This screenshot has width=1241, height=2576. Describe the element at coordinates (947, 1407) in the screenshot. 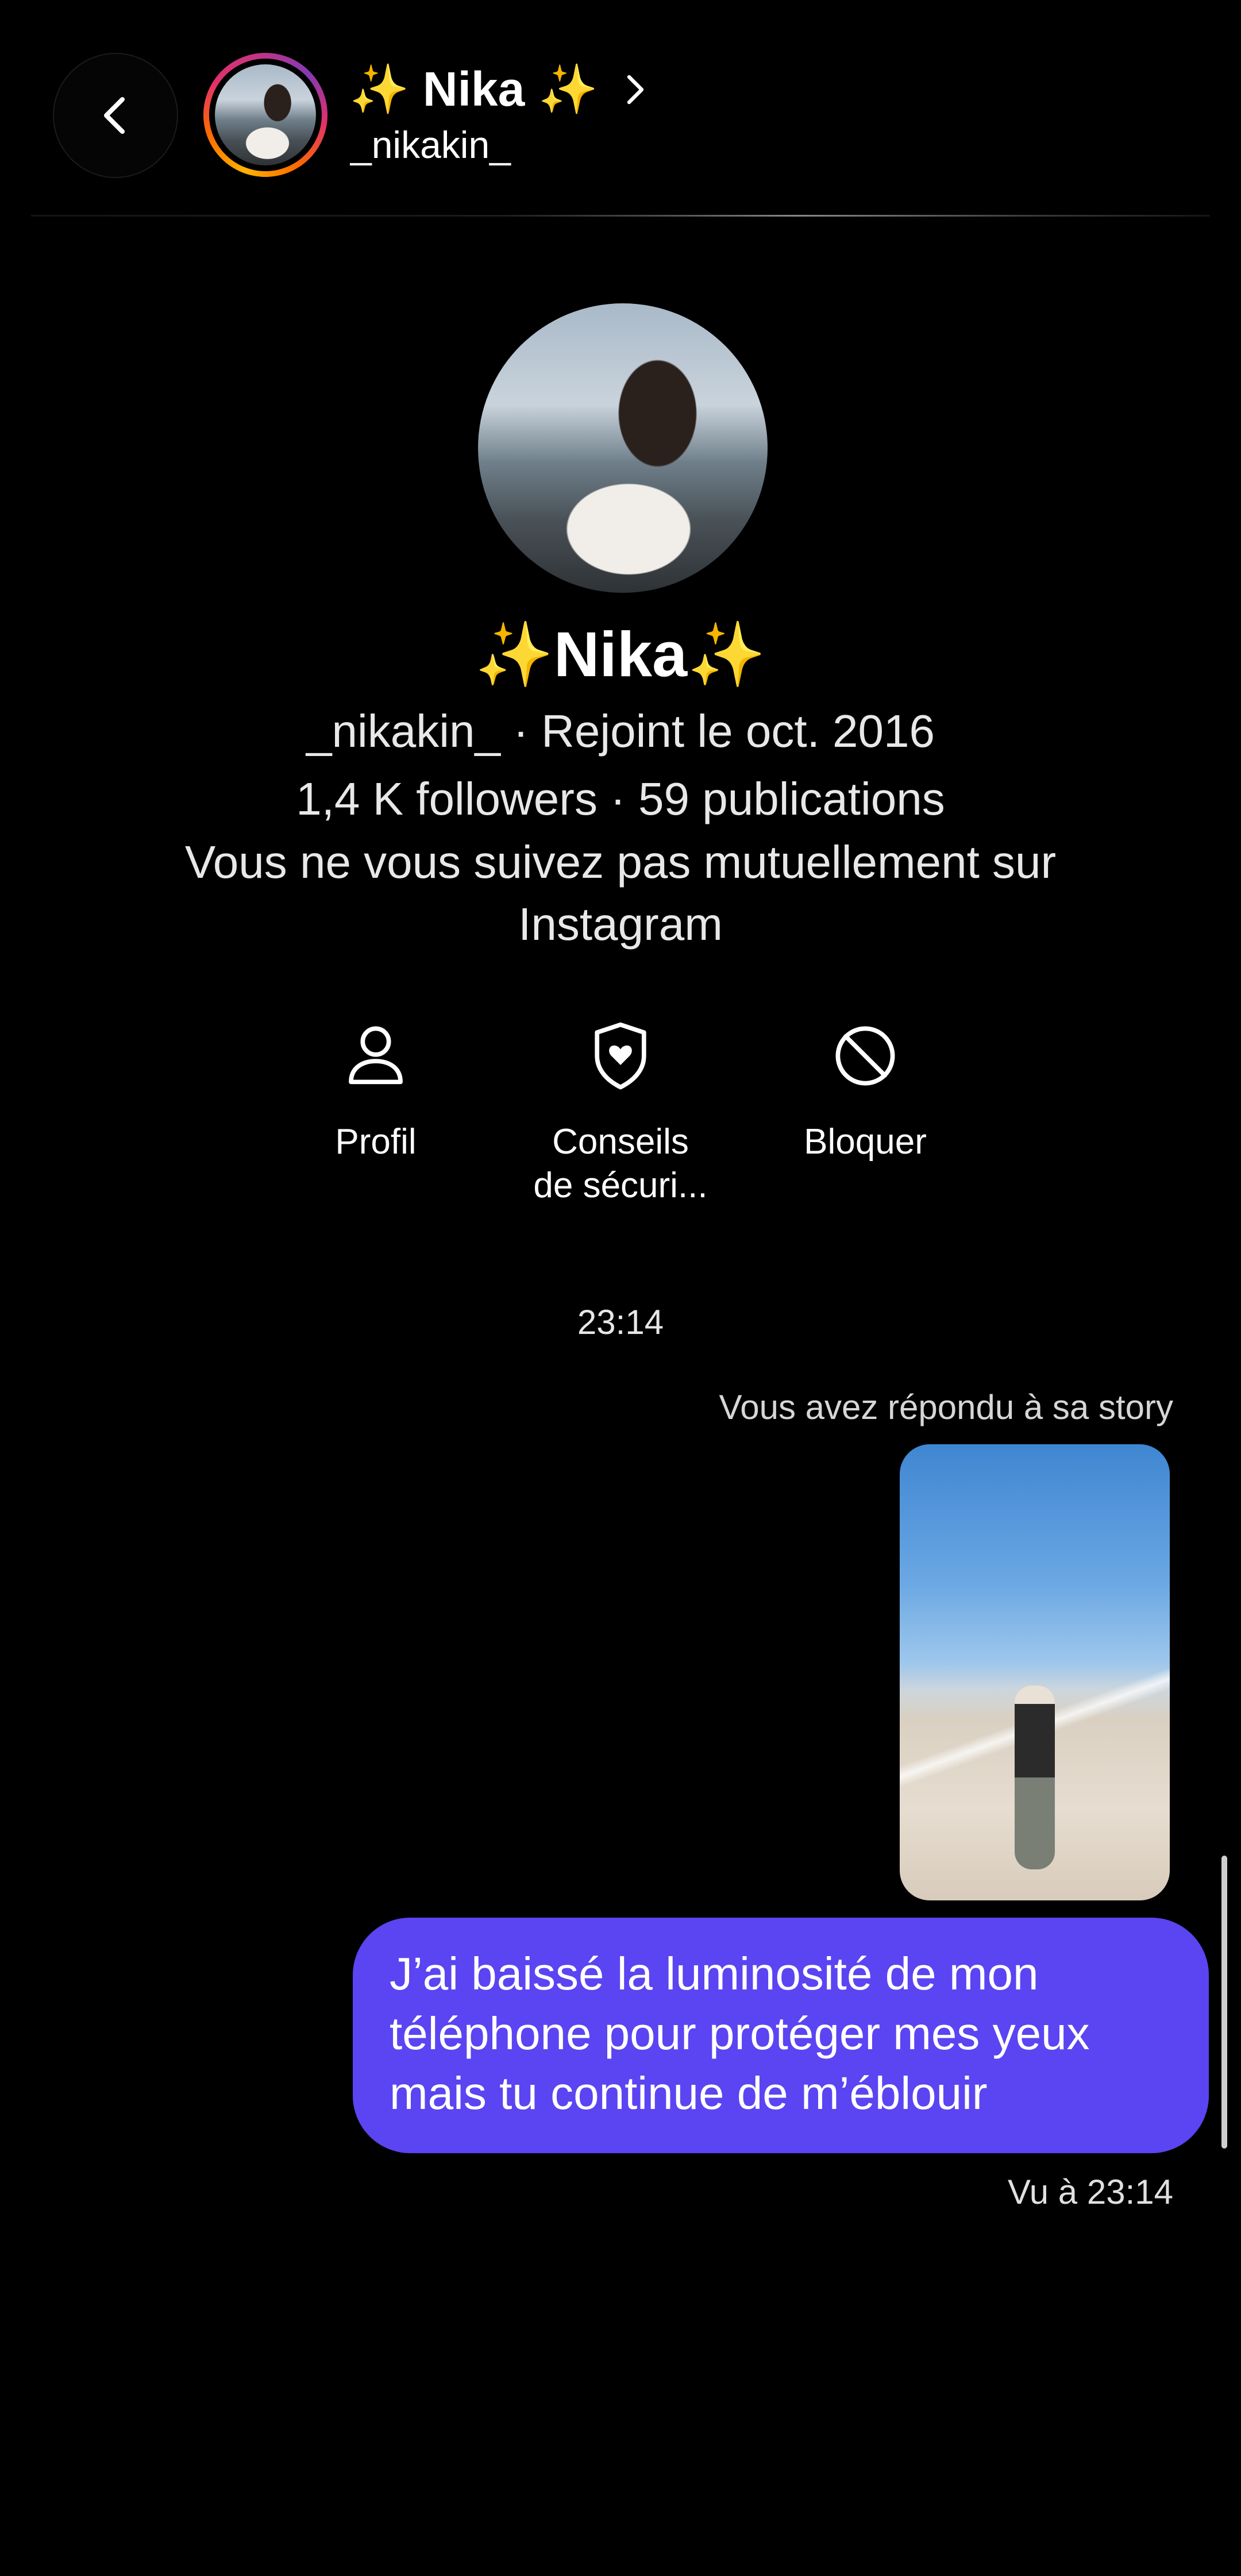

I see `story-reply-note: Vous avez répondu à sa story` at that location.